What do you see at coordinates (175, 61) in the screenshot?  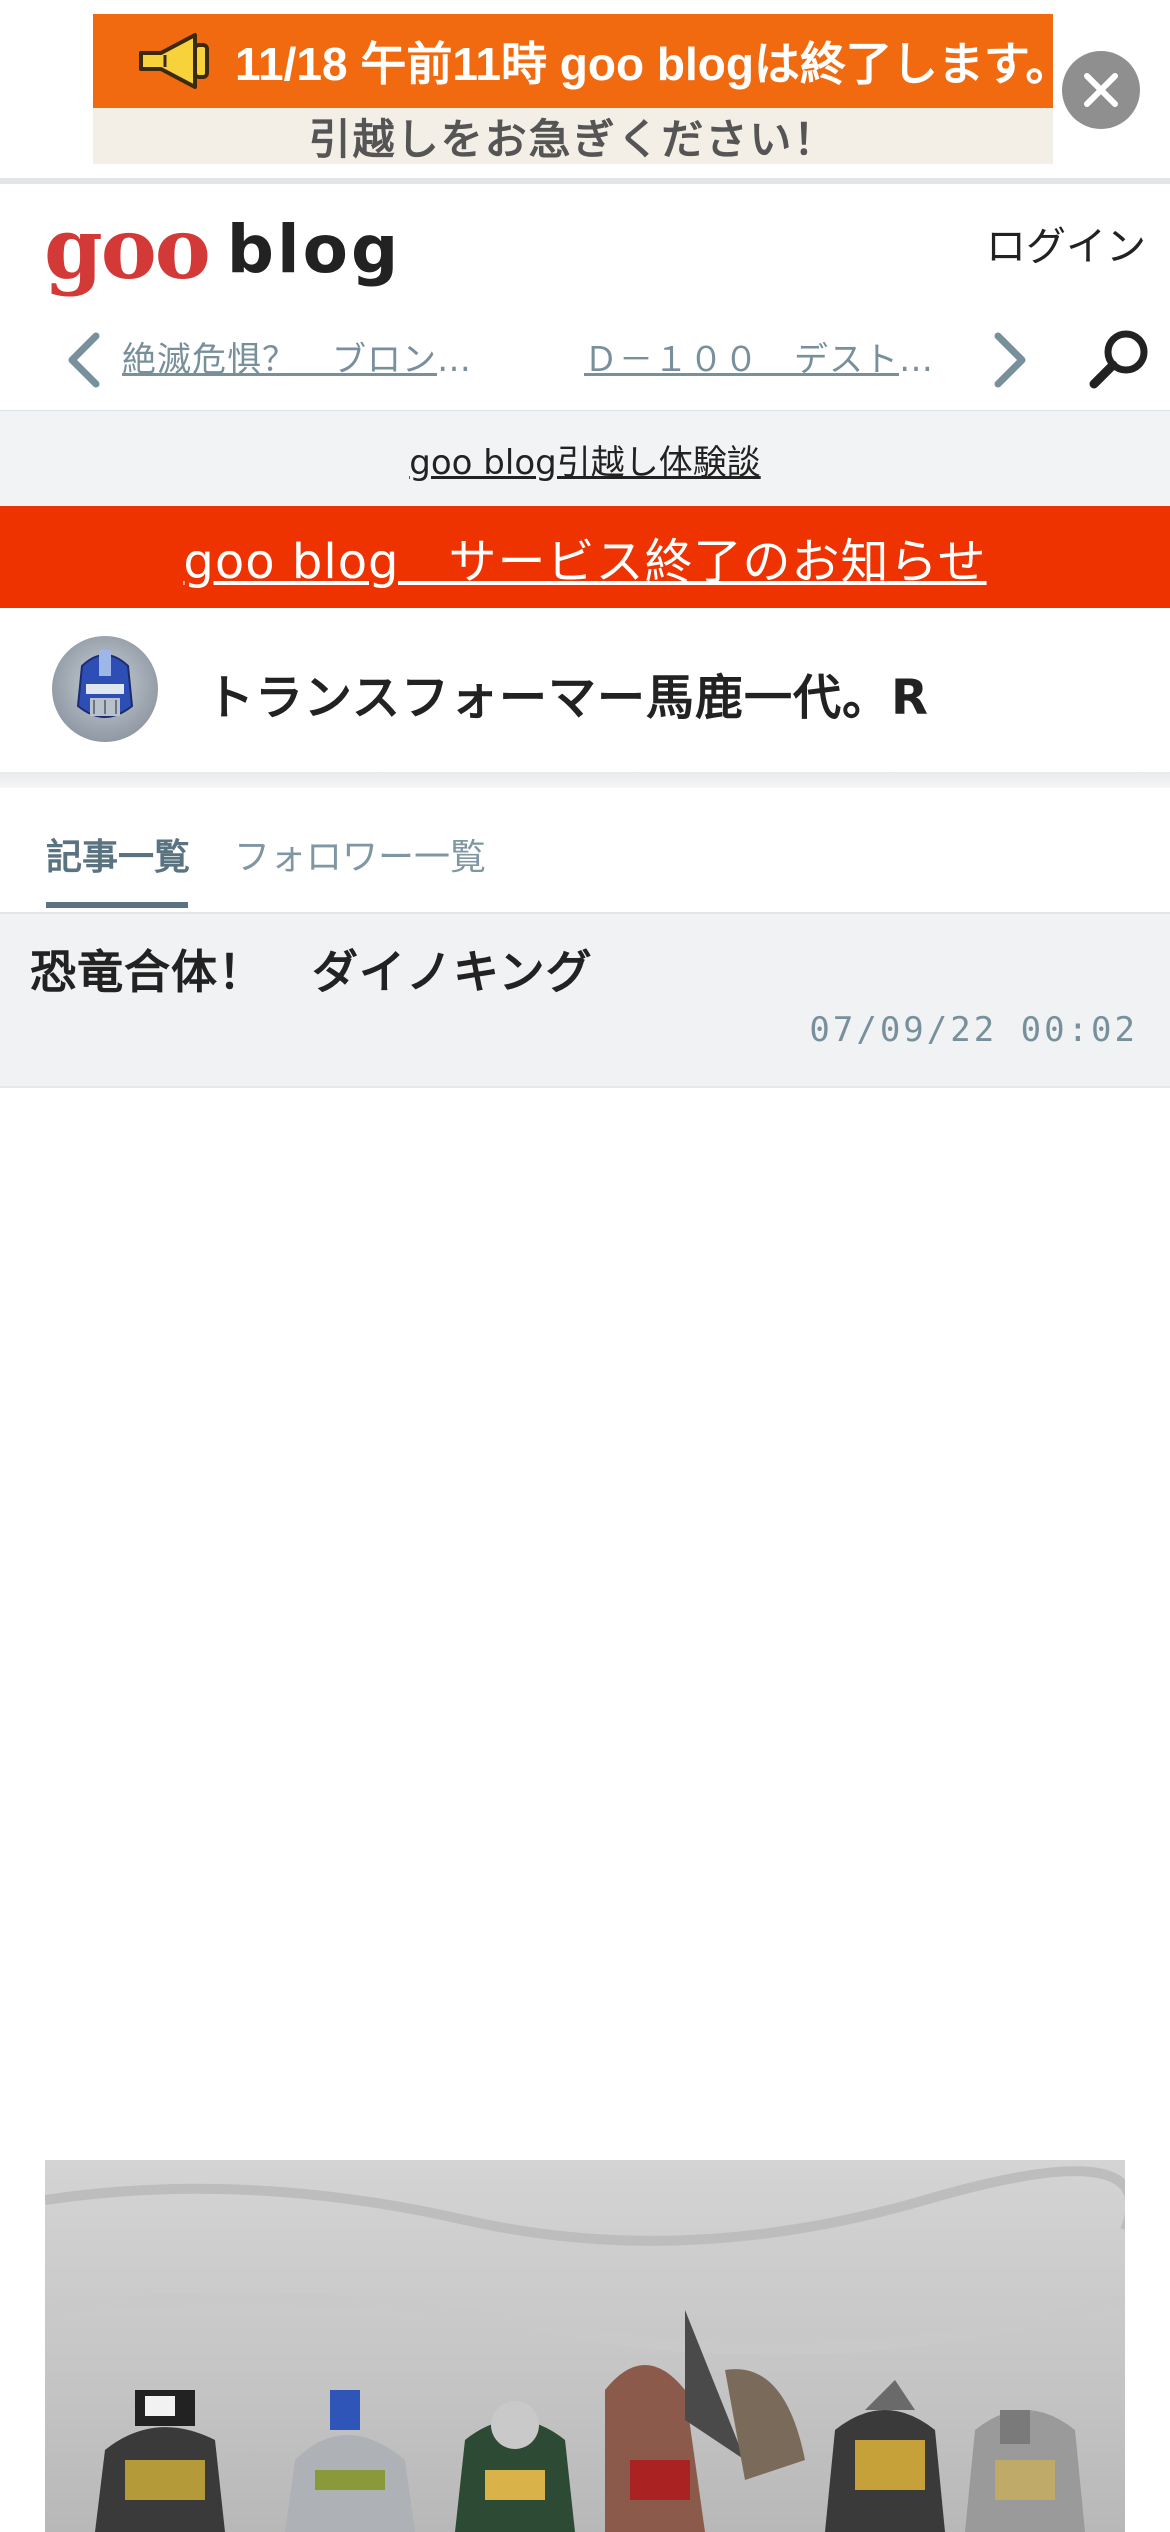 I see `megaphone-icon` at bounding box center [175, 61].